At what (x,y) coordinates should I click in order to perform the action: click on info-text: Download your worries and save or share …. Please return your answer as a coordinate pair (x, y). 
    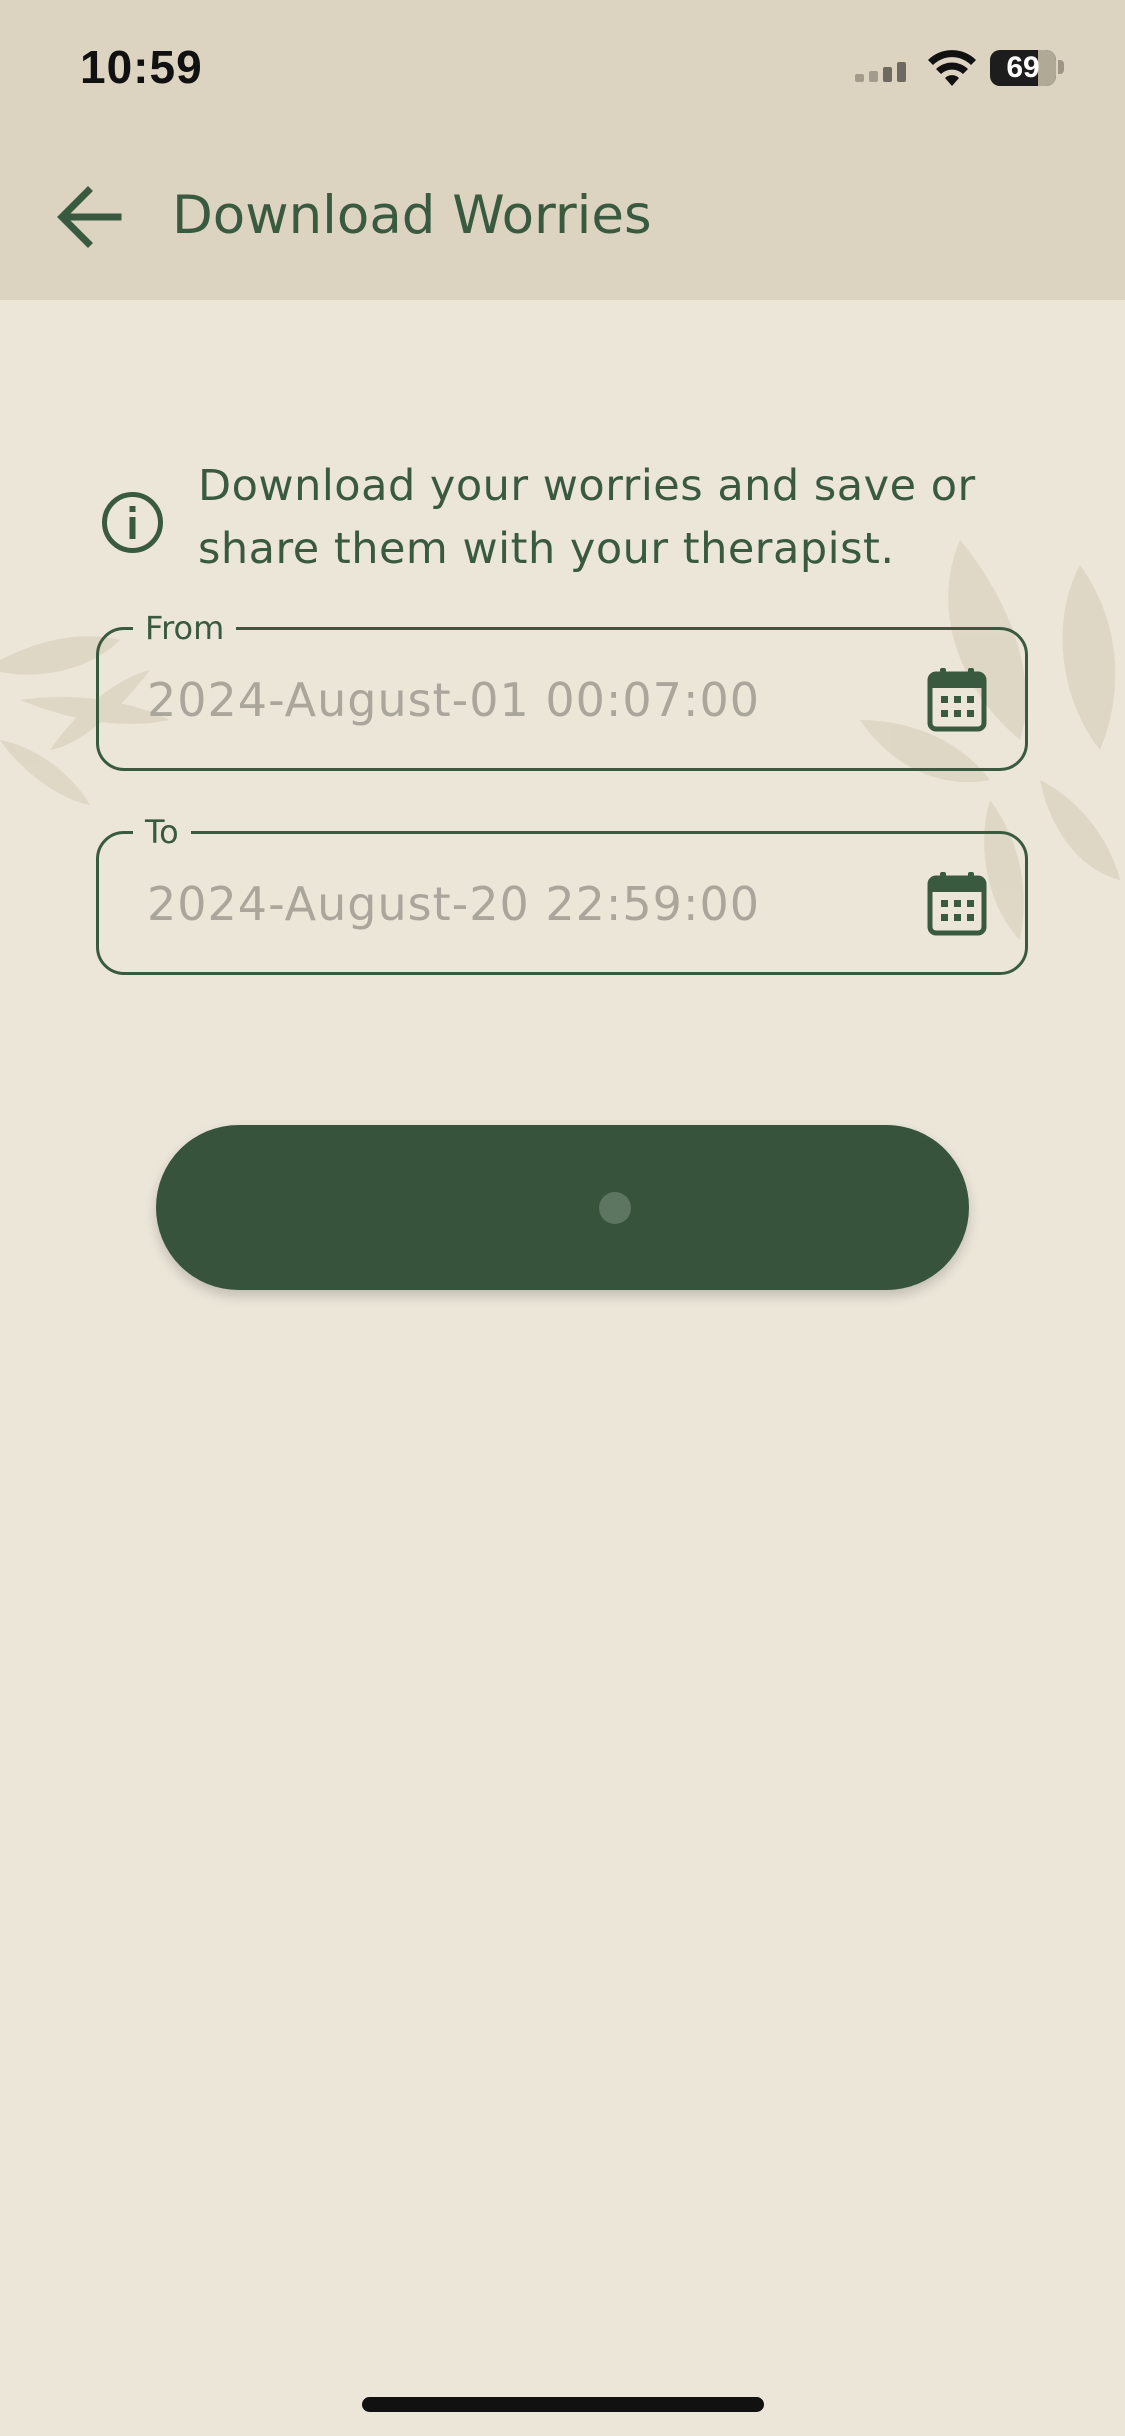
    Looking at the image, I should click on (587, 517).